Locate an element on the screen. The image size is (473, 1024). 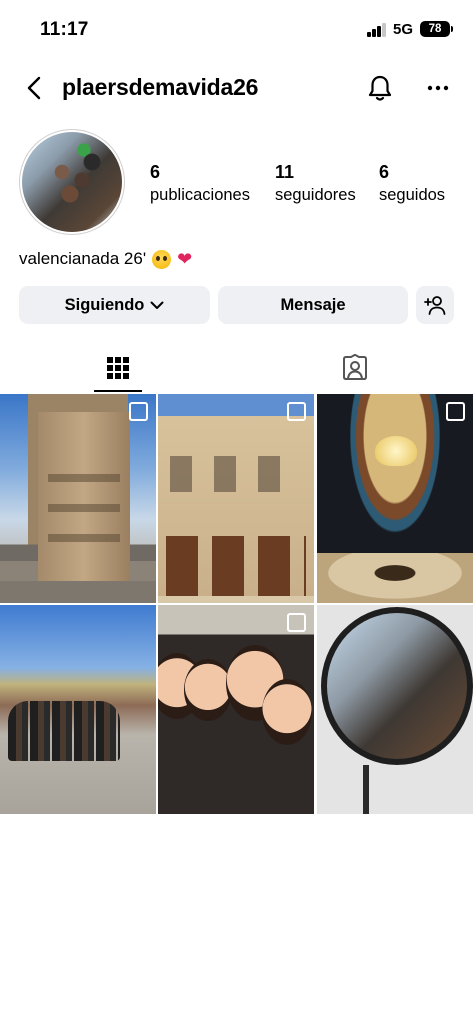
stat-following: 6 seguidos is located at coordinates (412, 183).